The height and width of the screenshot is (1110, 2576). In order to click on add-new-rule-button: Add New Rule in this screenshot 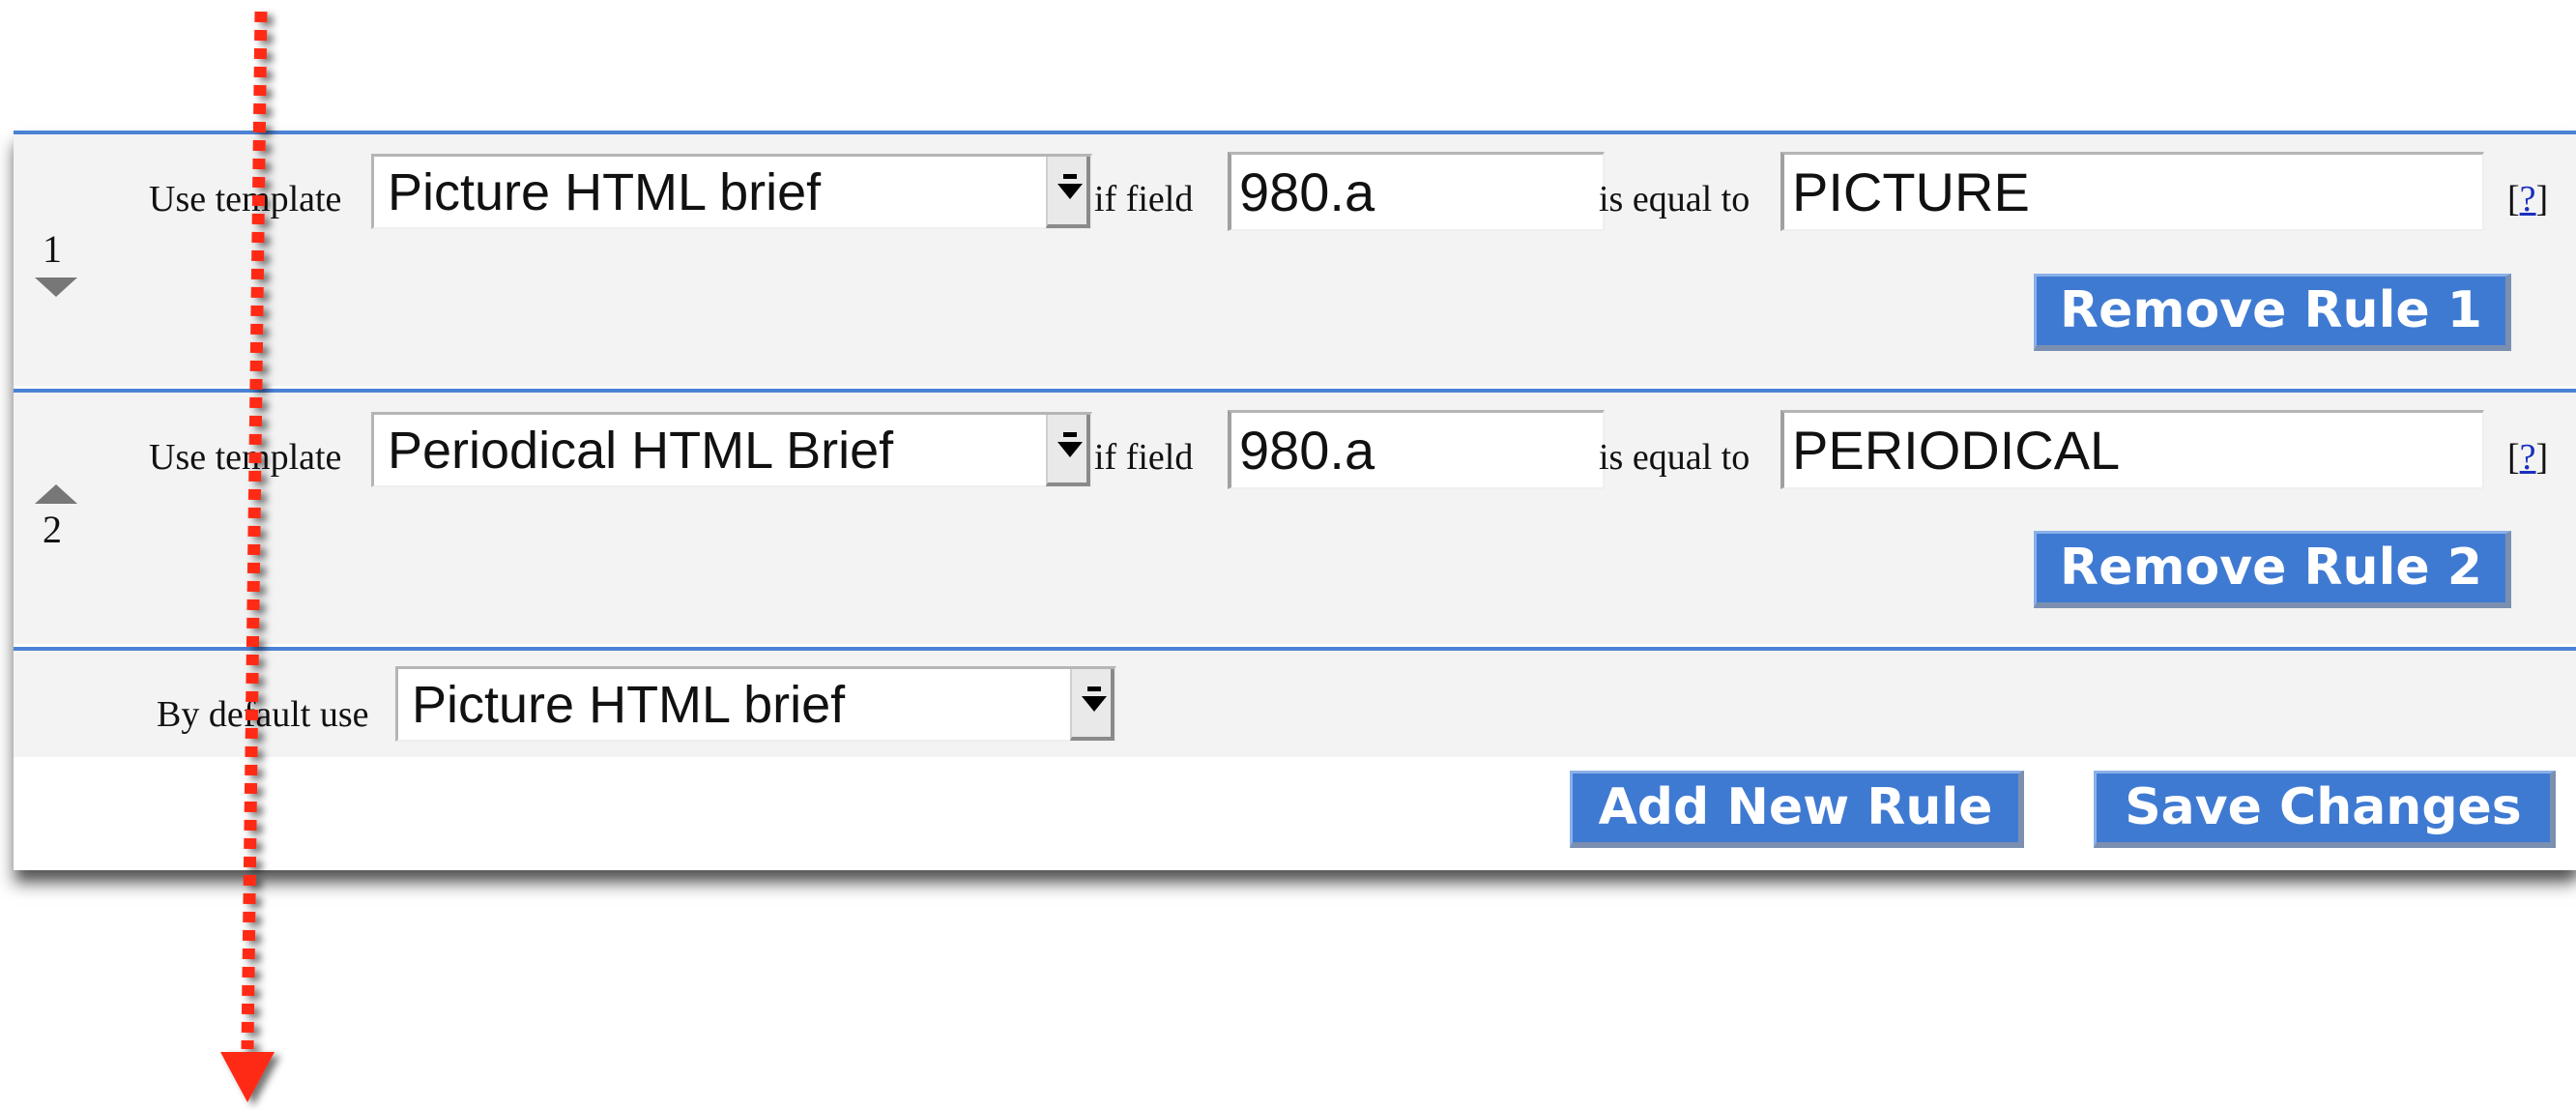, I will do `click(1797, 810)`.